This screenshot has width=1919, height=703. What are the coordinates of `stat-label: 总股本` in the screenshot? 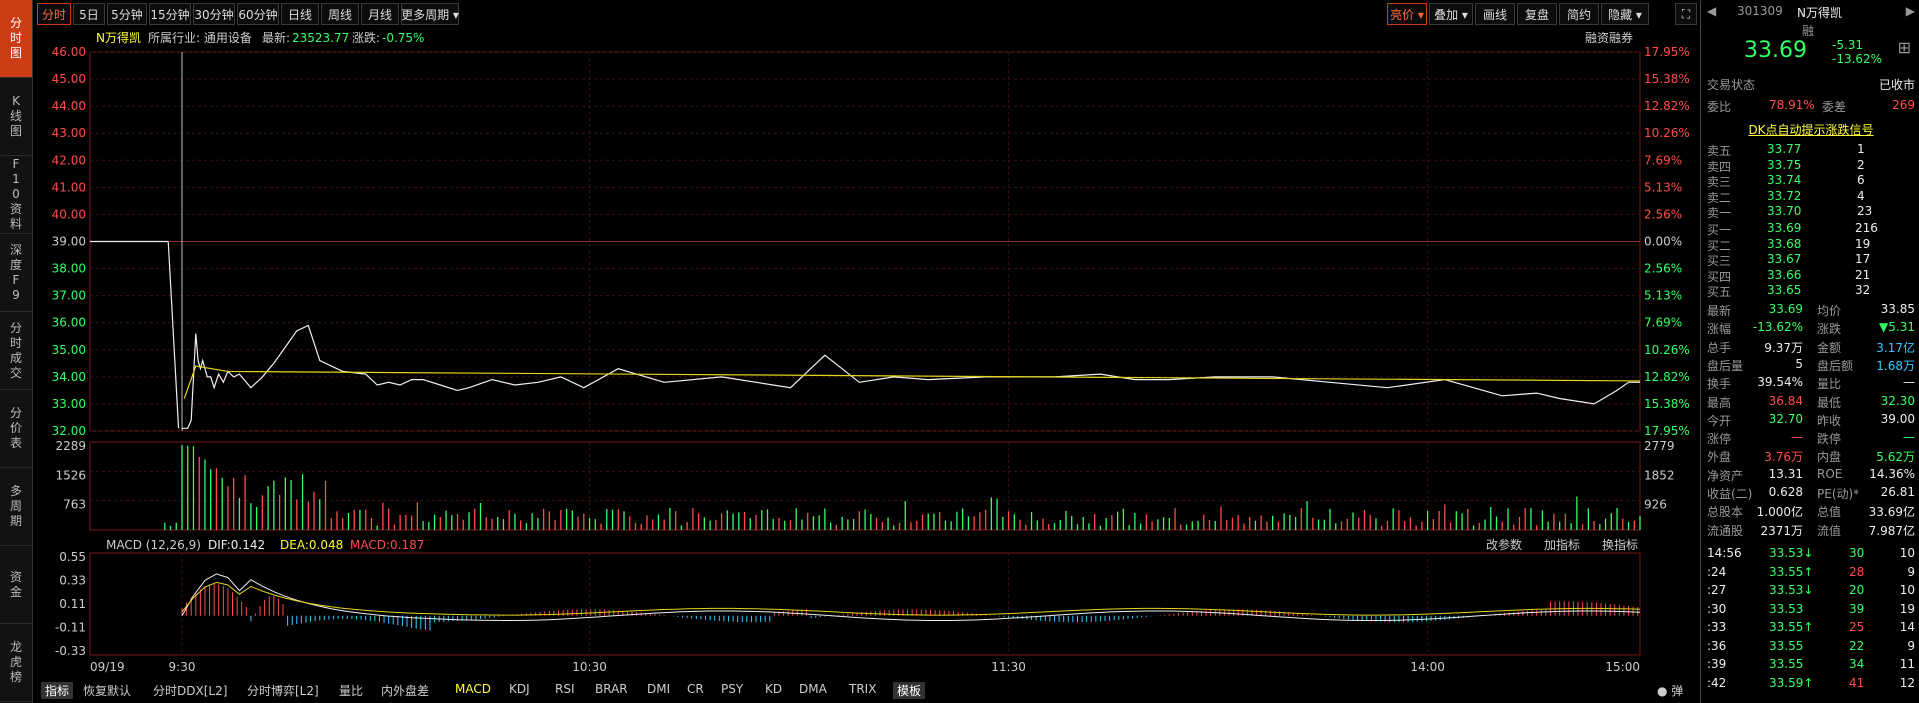 It's located at (1725, 512).